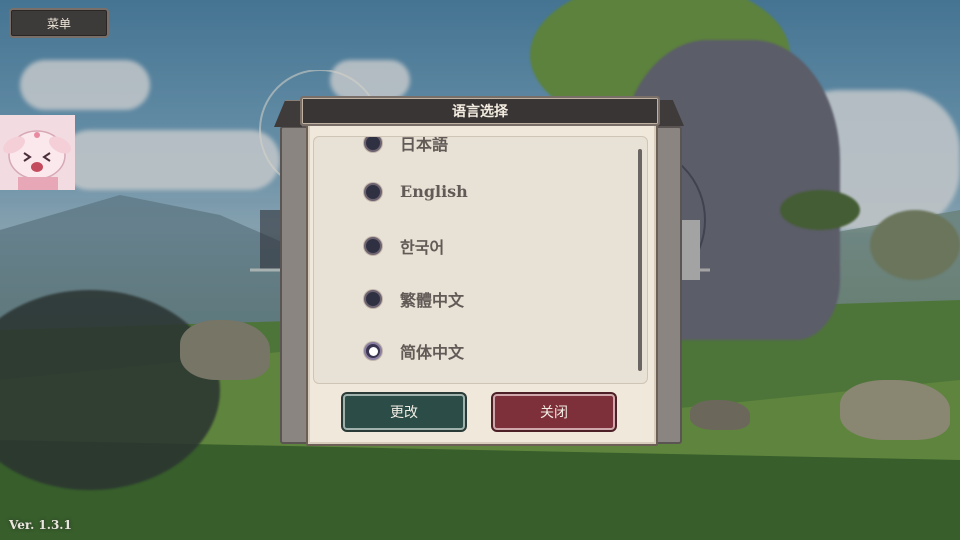 This screenshot has height=540, width=960. I want to click on language-option-english: English, so click(416, 191).